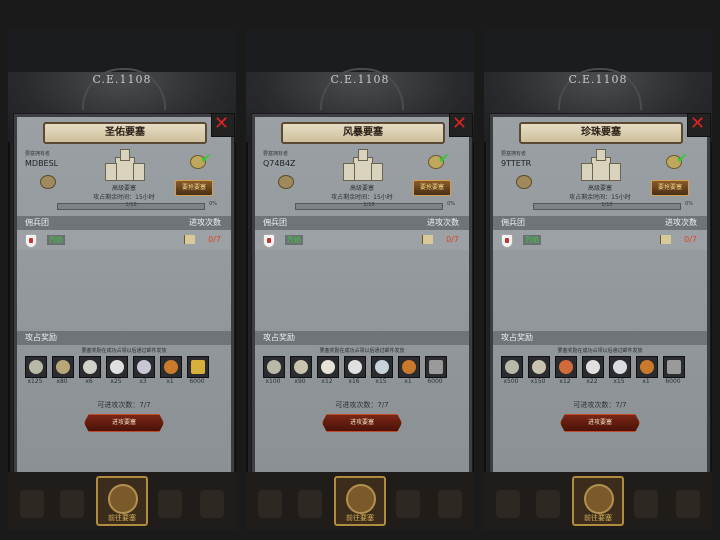  Describe the element at coordinates (125, 133) in the screenshot. I see `fortress-title: 圣佑要塞` at that location.